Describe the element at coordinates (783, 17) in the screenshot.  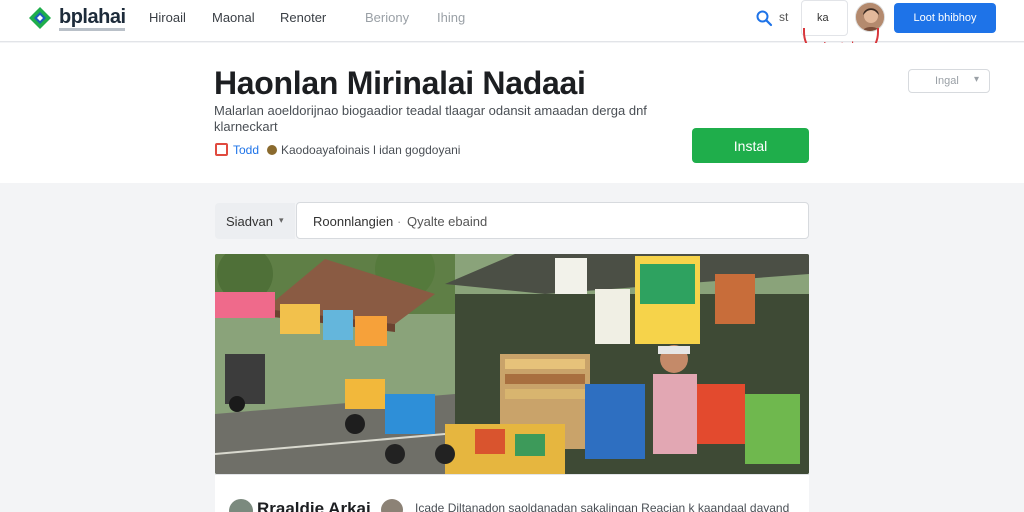
I see `language-switch: st` at that location.